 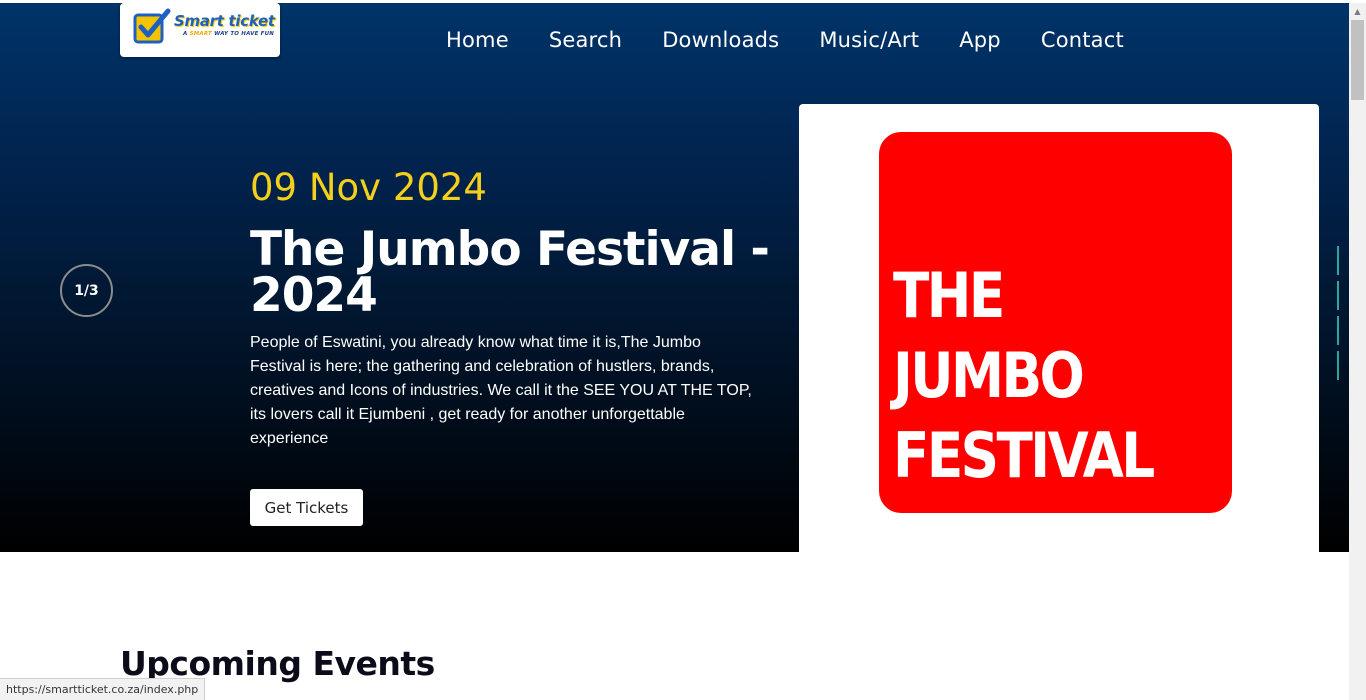 What do you see at coordinates (1055, 322) in the screenshot?
I see `event-poster: THE JUMBO FESTIVAL` at bounding box center [1055, 322].